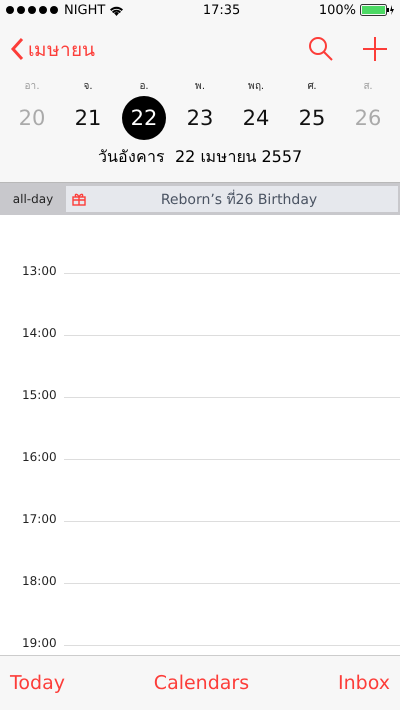 This screenshot has width=400, height=710. I want to click on weekday-label: อ., so click(144, 87).